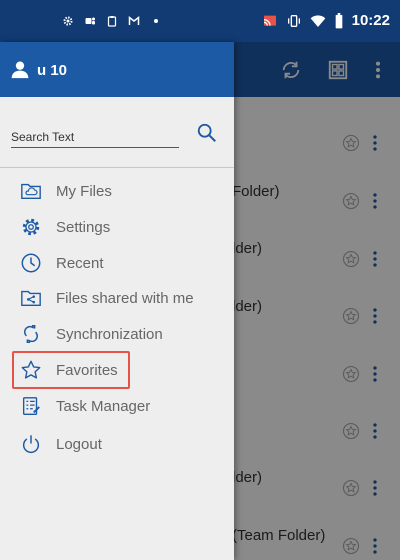 Image resolution: width=400 pixels, height=560 pixels. I want to click on vibrate-icon, so click(293, 20).